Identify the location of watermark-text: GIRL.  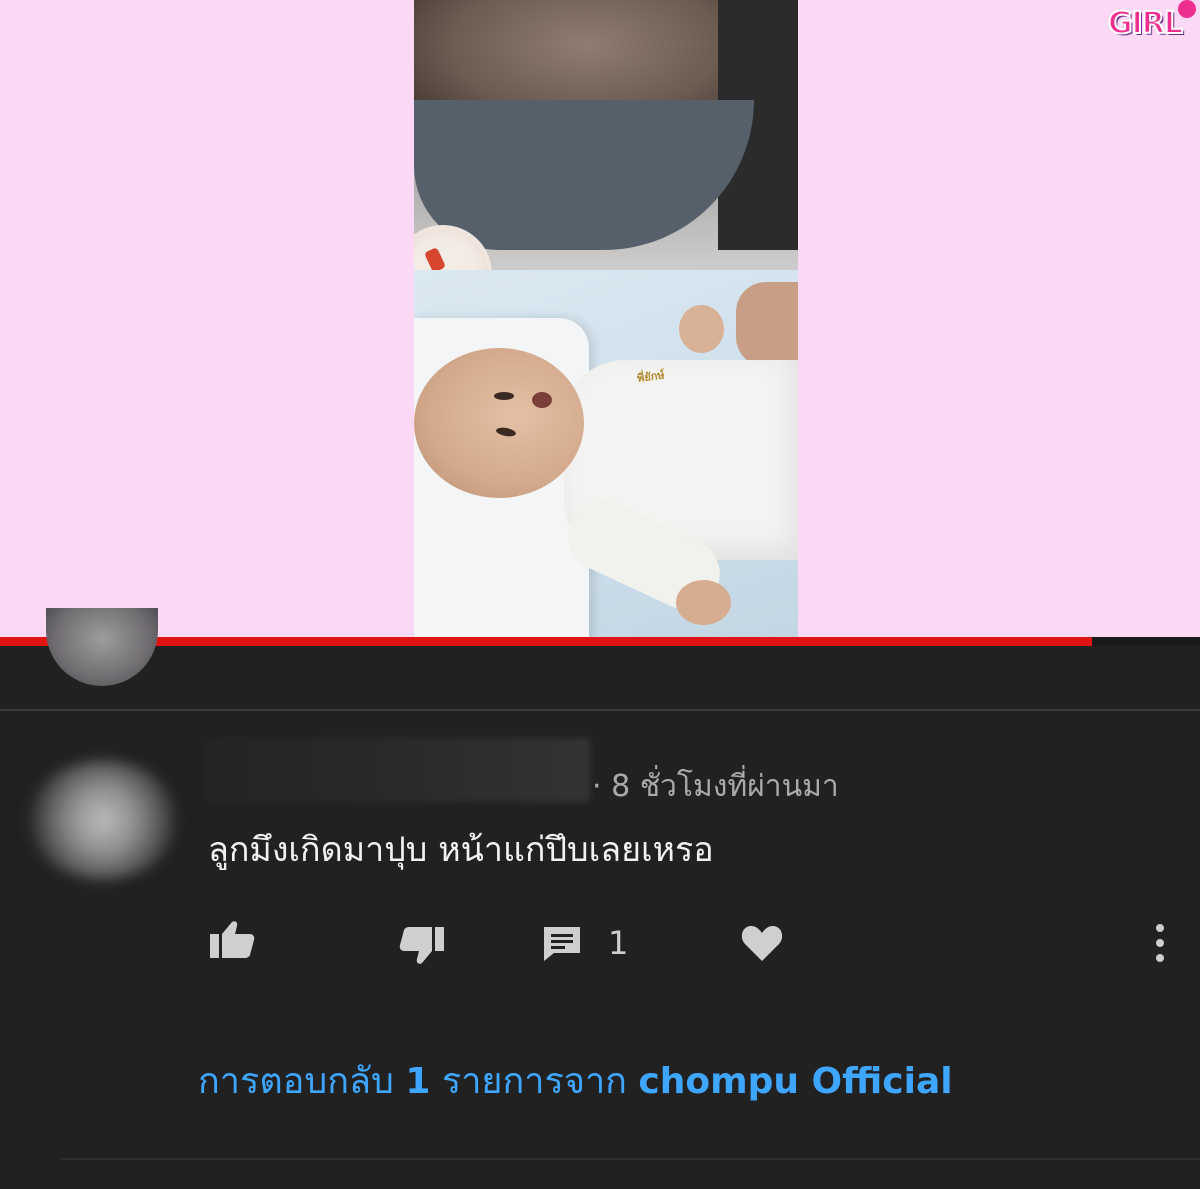
(1145, 23).